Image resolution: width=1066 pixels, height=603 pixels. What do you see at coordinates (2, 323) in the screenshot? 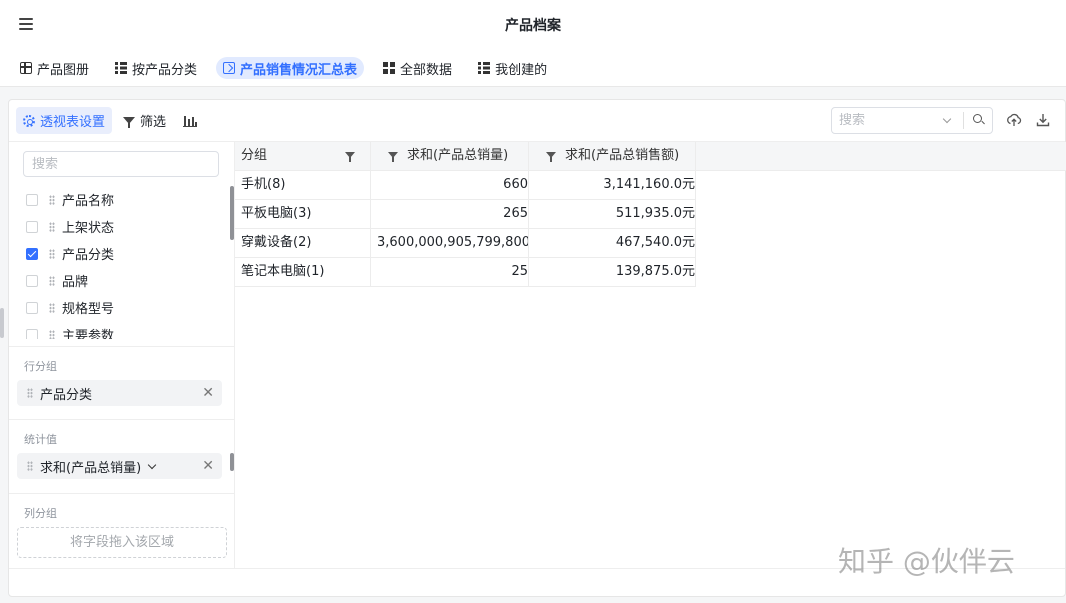
I see `resize-handle` at bounding box center [2, 323].